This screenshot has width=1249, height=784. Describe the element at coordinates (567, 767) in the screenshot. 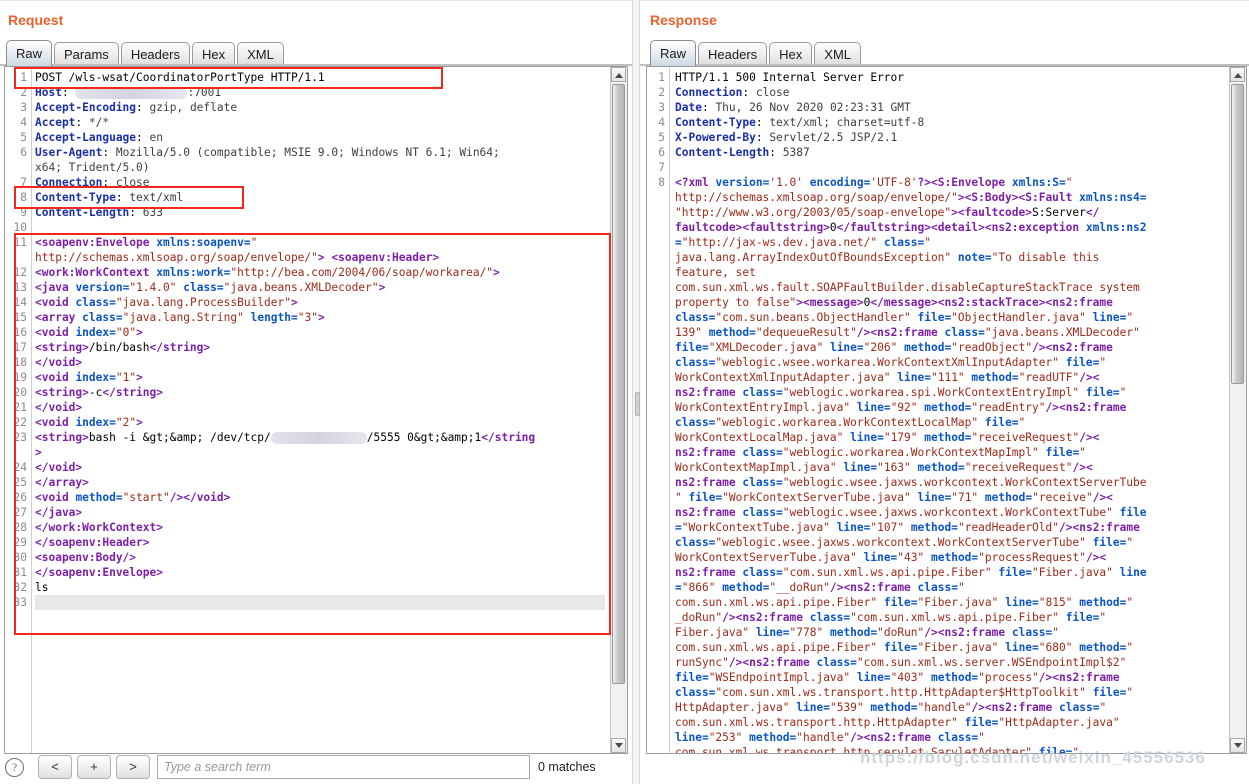

I see `request-match-count: 0 matches` at that location.